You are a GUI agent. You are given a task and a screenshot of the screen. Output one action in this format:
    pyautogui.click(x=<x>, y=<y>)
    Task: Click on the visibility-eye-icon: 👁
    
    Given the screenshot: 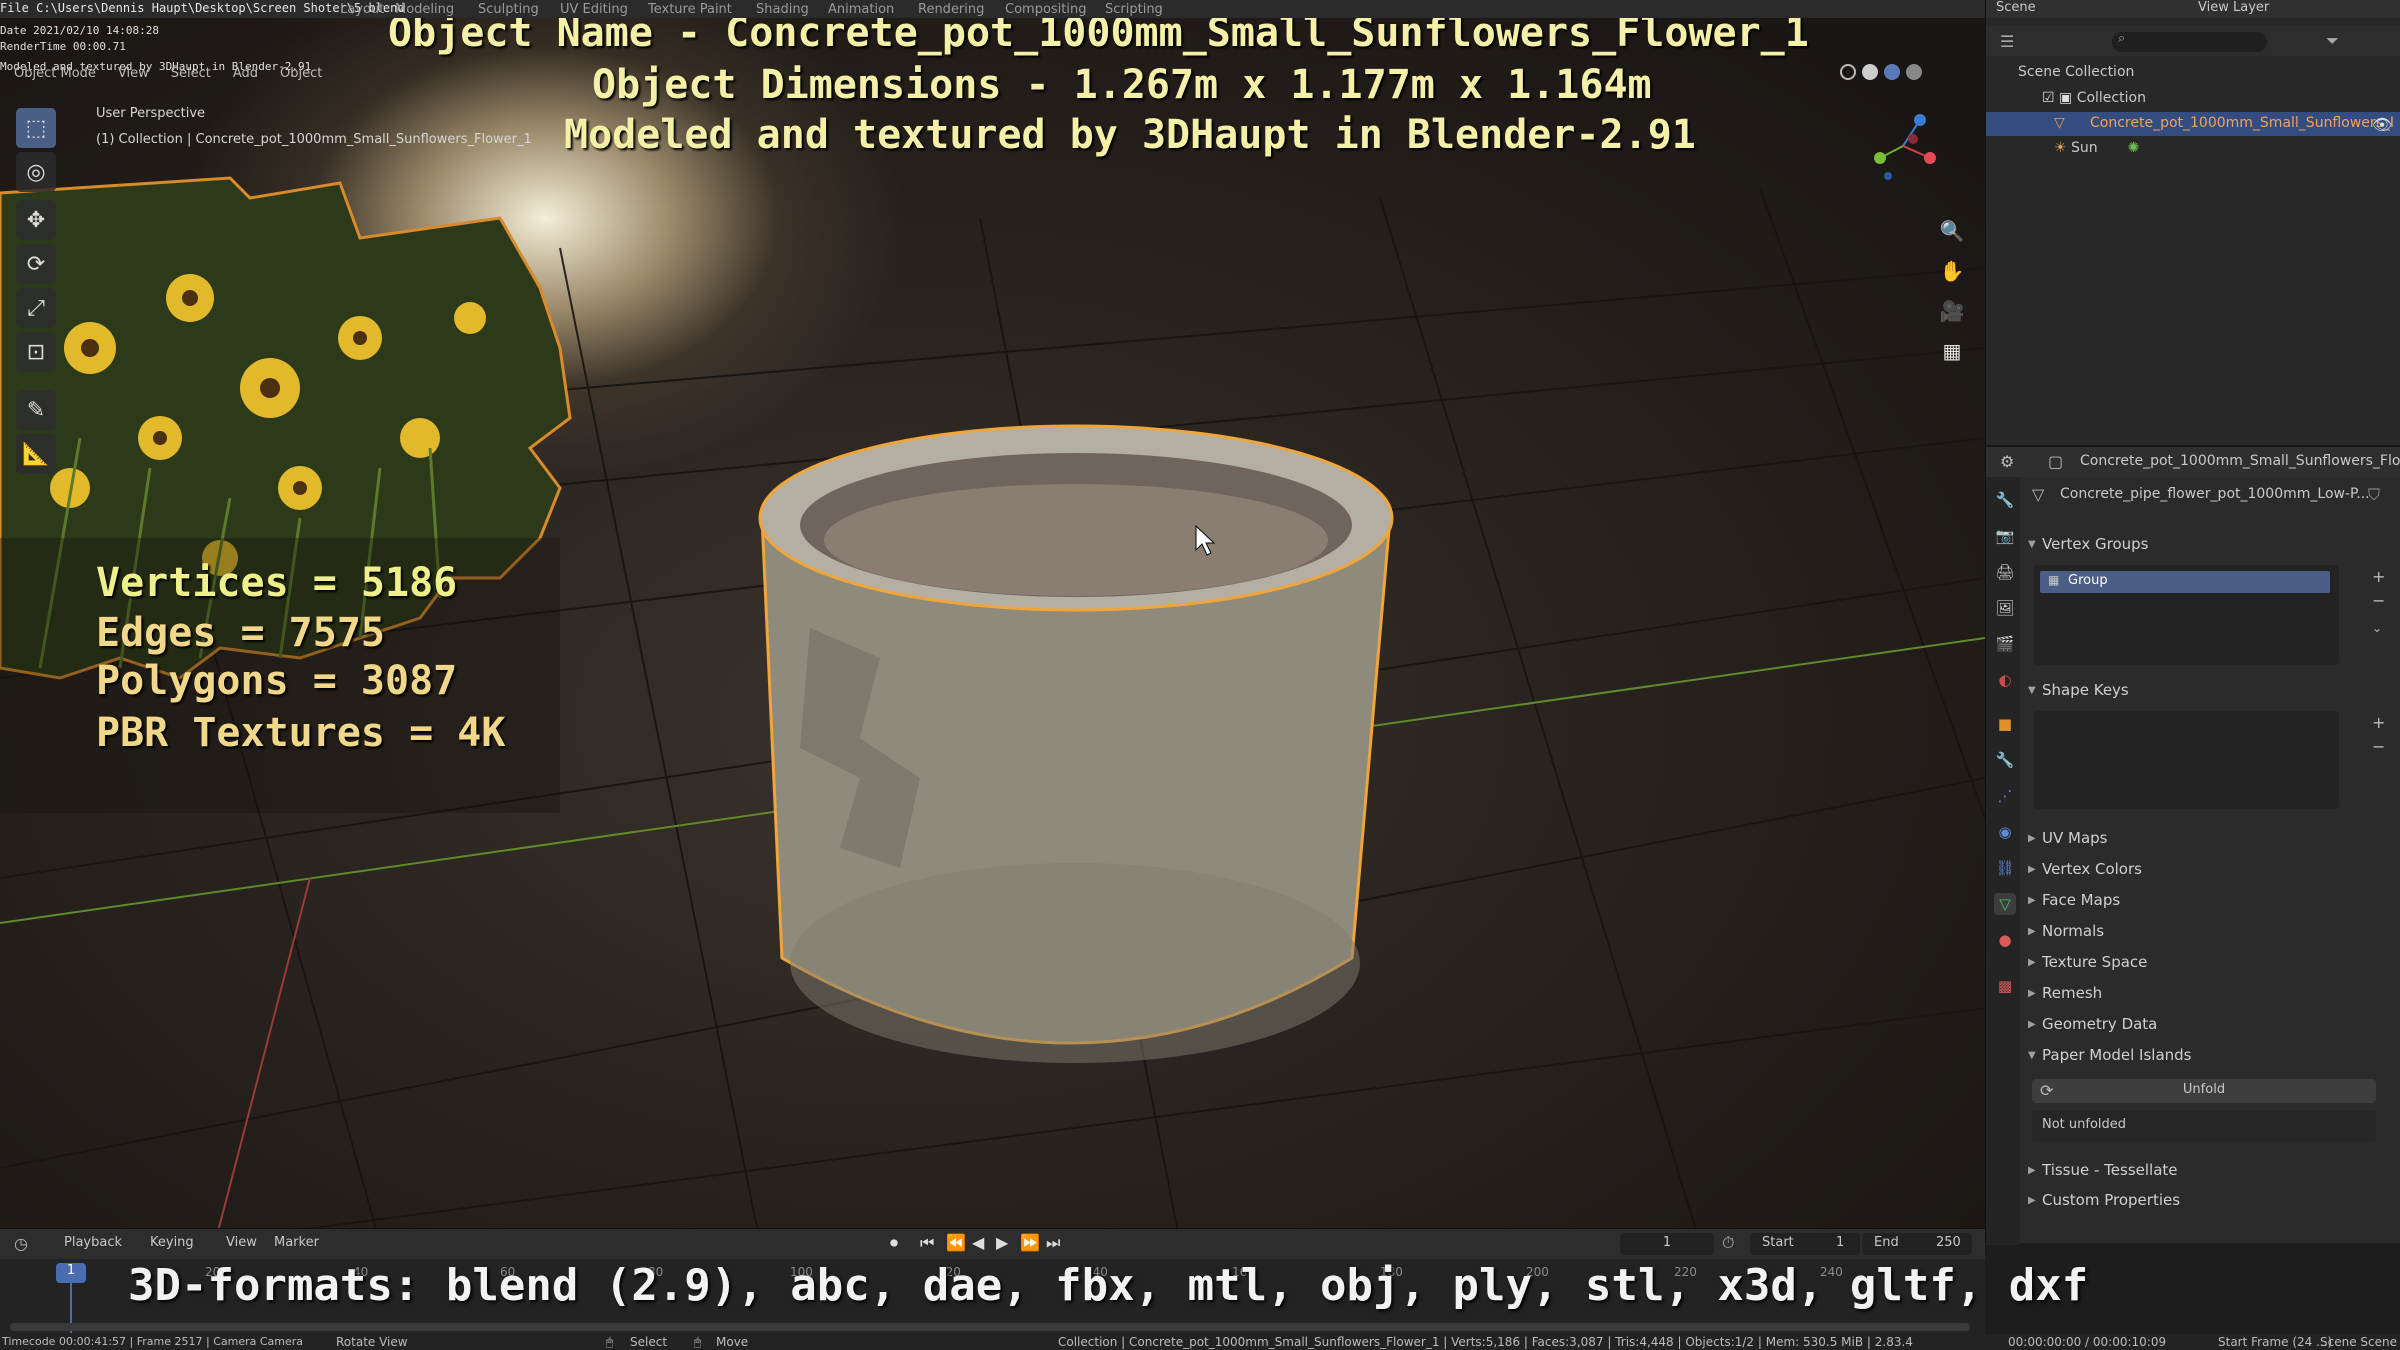 What is the action you would take?
    pyautogui.click(x=2382, y=124)
    